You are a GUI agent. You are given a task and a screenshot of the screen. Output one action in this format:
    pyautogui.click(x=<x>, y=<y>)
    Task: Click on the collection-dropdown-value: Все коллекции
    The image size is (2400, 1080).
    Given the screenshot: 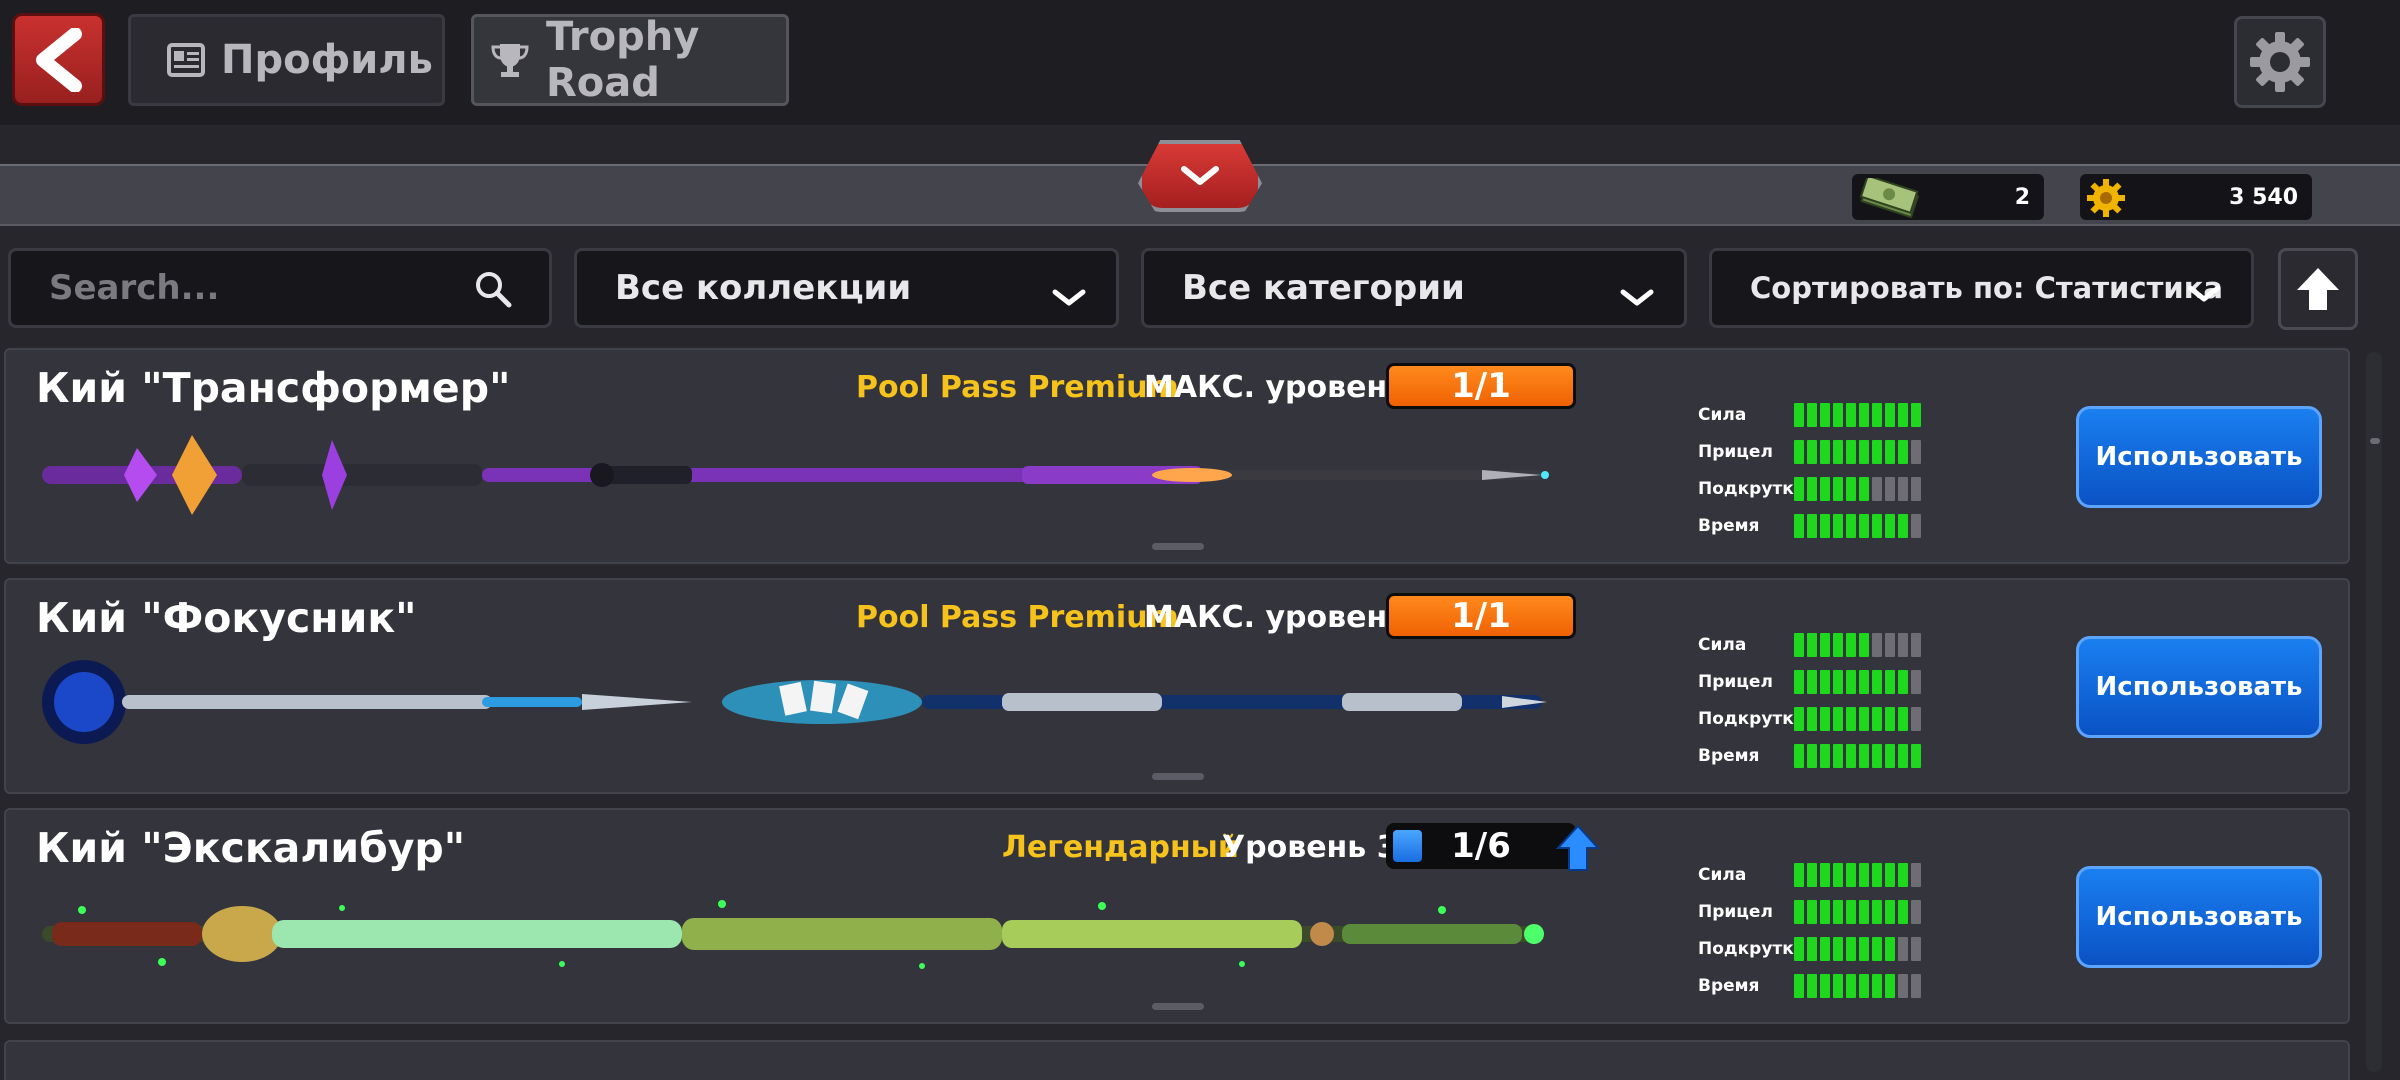 What is the action you would take?
    pyautogui.click(x=763, y=288)
    